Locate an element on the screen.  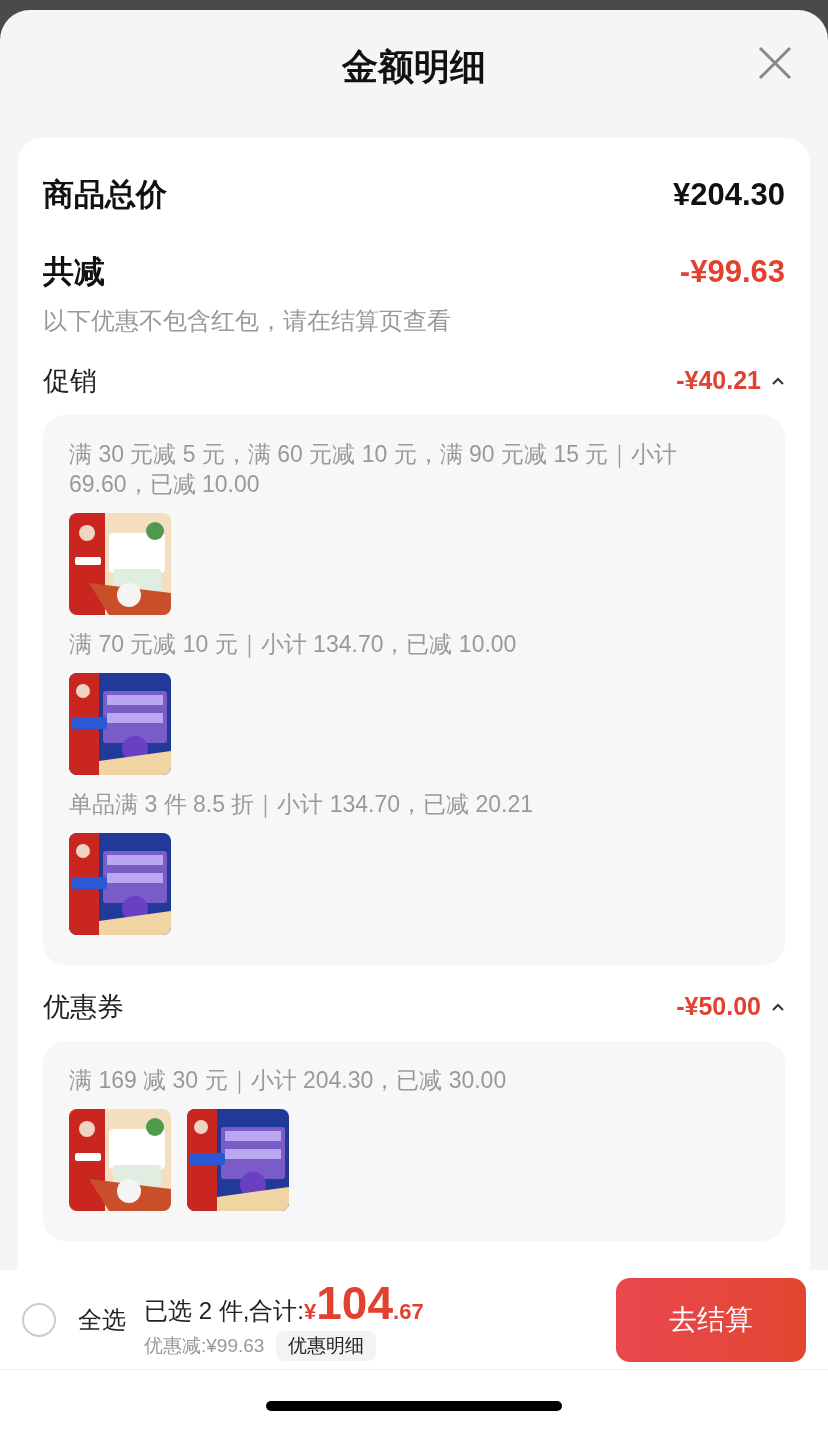
saved-amount: 优惠减:¥99.63 is located at coordinates (204, 1345).